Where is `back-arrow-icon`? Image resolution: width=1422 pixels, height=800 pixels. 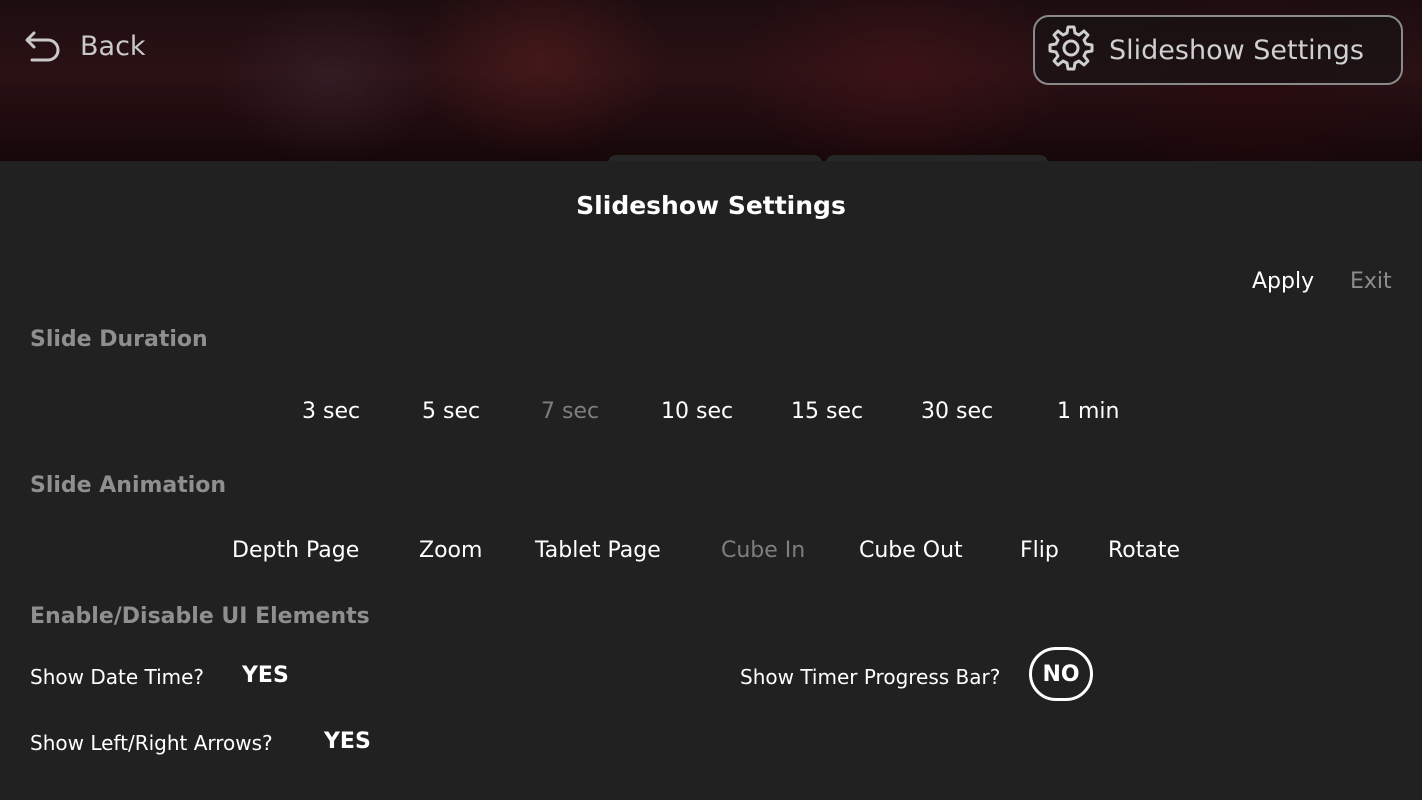
back-arrow-icon is located at coordinates (43, 46).